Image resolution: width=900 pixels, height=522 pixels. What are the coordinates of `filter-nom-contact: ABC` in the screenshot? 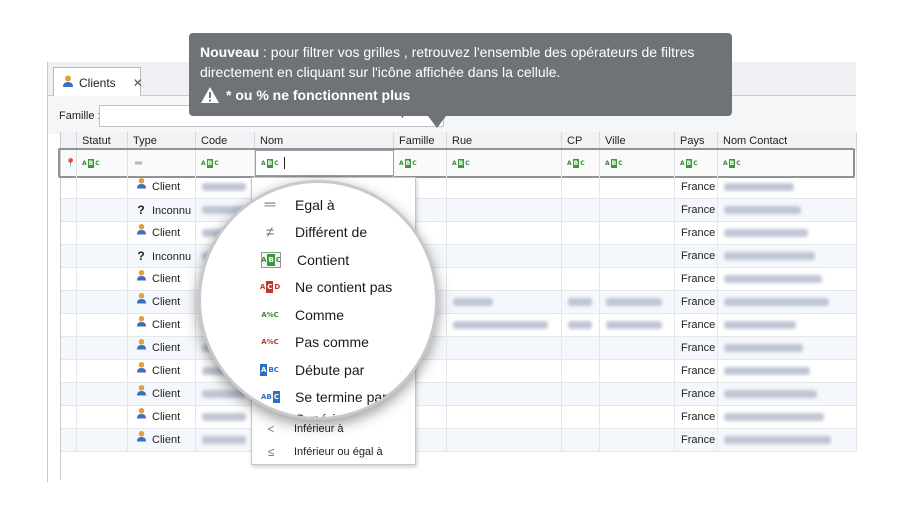 It's located at (787, 163).